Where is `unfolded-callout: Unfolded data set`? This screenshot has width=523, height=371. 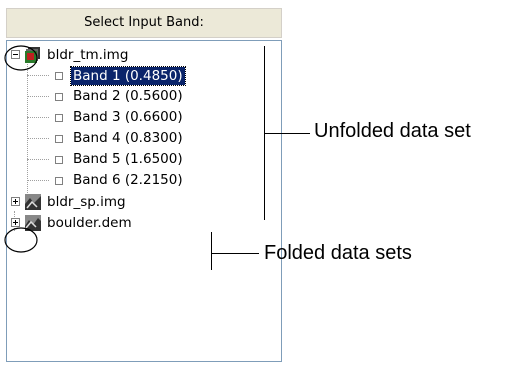
unfolded-callout: Unfolded data set is located at coordinates (392, 131).